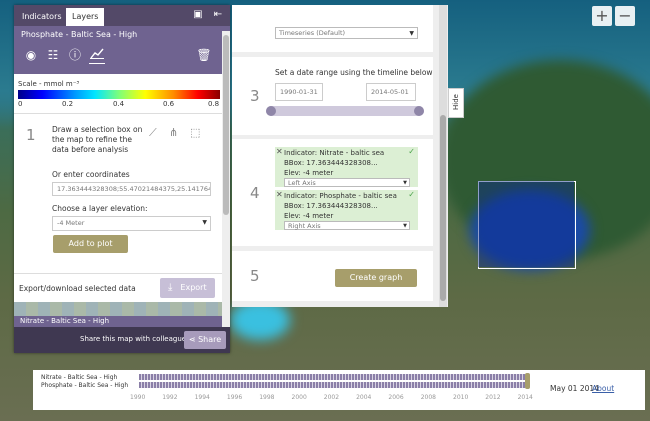 The width and height of the screenshot is (650, 421). Describe the element at coordinates (333, 385) in the screenshot. I see `timeline-track-phosphate` at that location.